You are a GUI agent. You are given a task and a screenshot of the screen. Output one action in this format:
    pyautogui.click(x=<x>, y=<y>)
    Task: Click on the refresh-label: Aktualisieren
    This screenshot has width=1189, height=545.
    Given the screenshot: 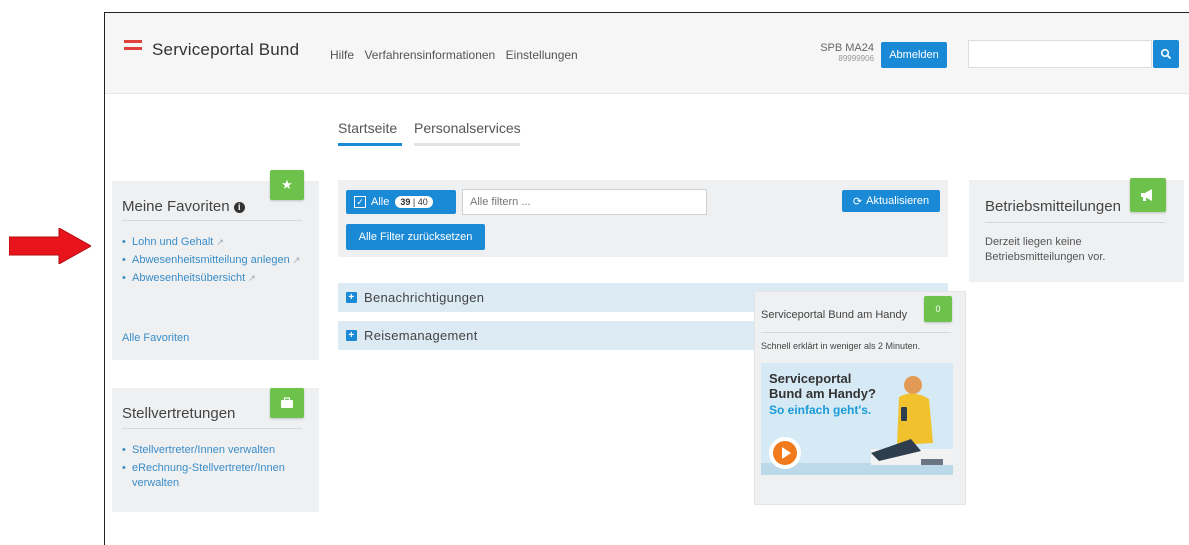 What is the action you would take?
    pyautogui.click(x=898, y=201)
    